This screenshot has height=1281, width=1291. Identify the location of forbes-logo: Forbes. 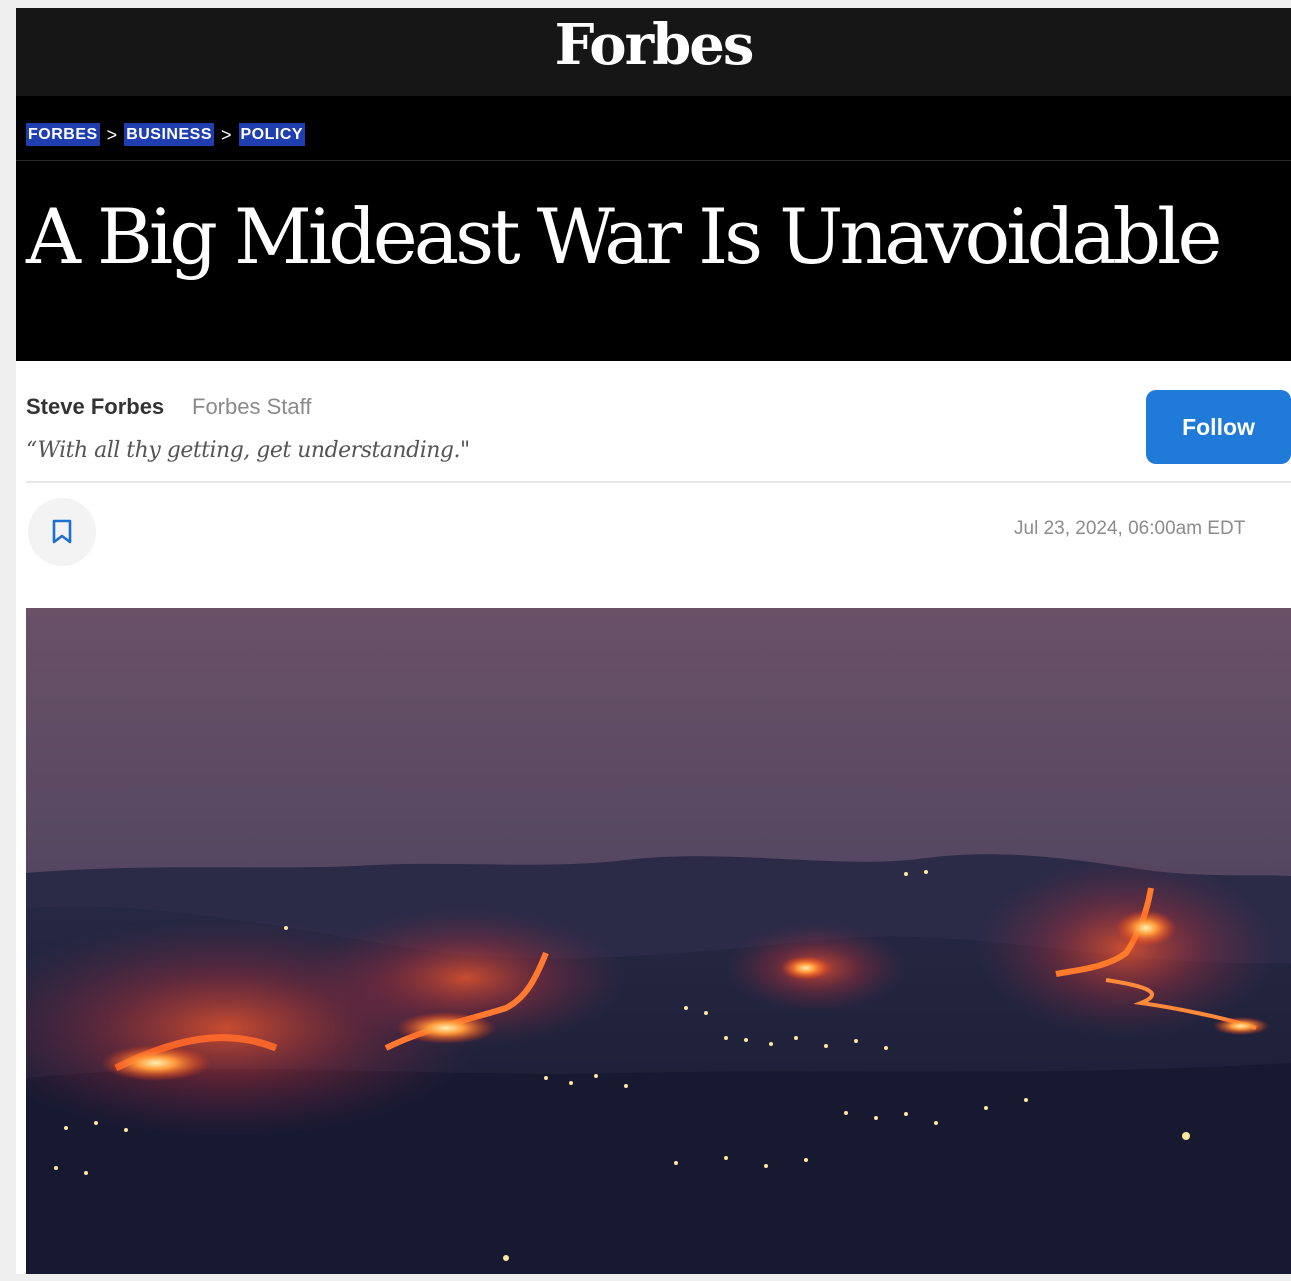
(655, 45).